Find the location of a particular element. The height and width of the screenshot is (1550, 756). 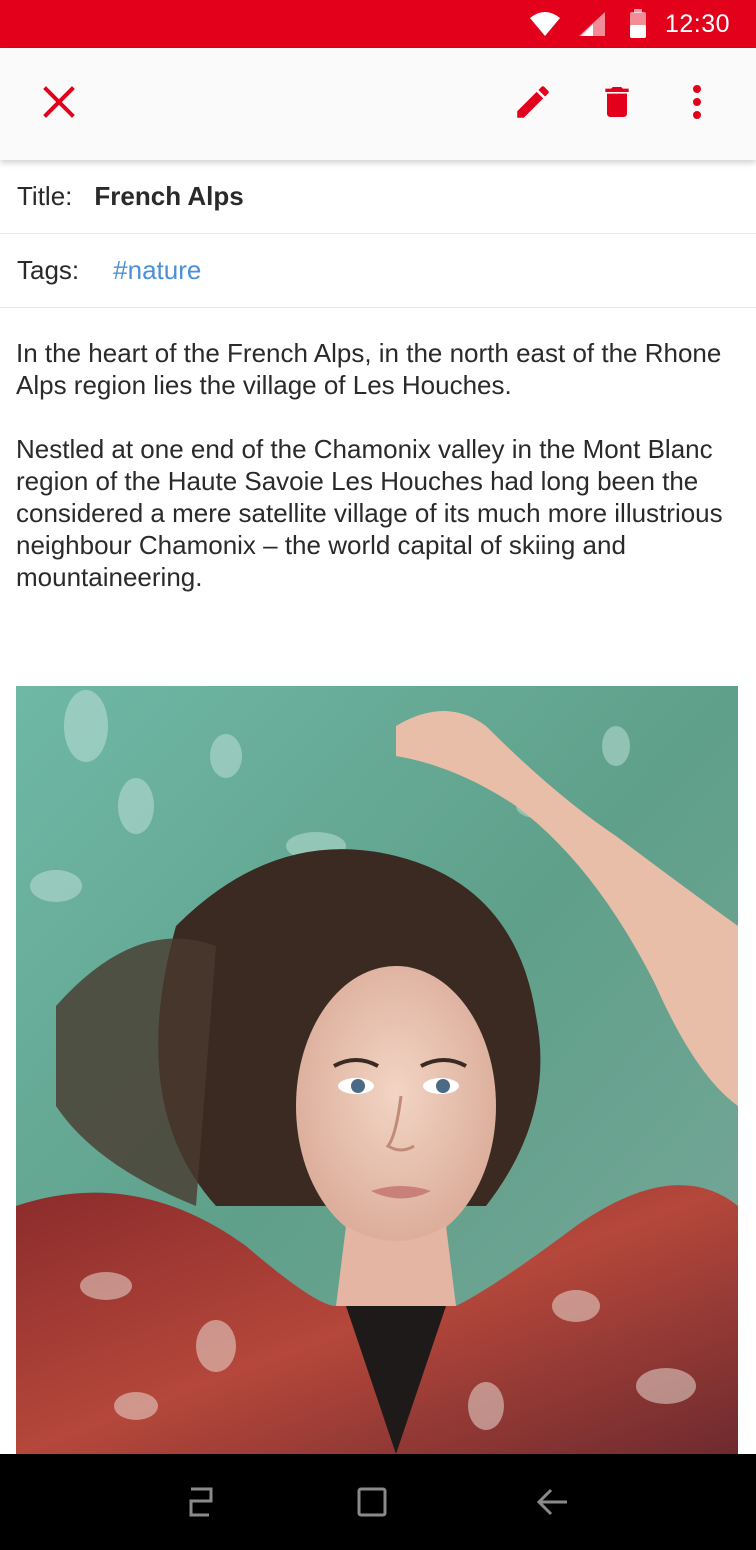

more-options-button is located at coordinates (697, 104).